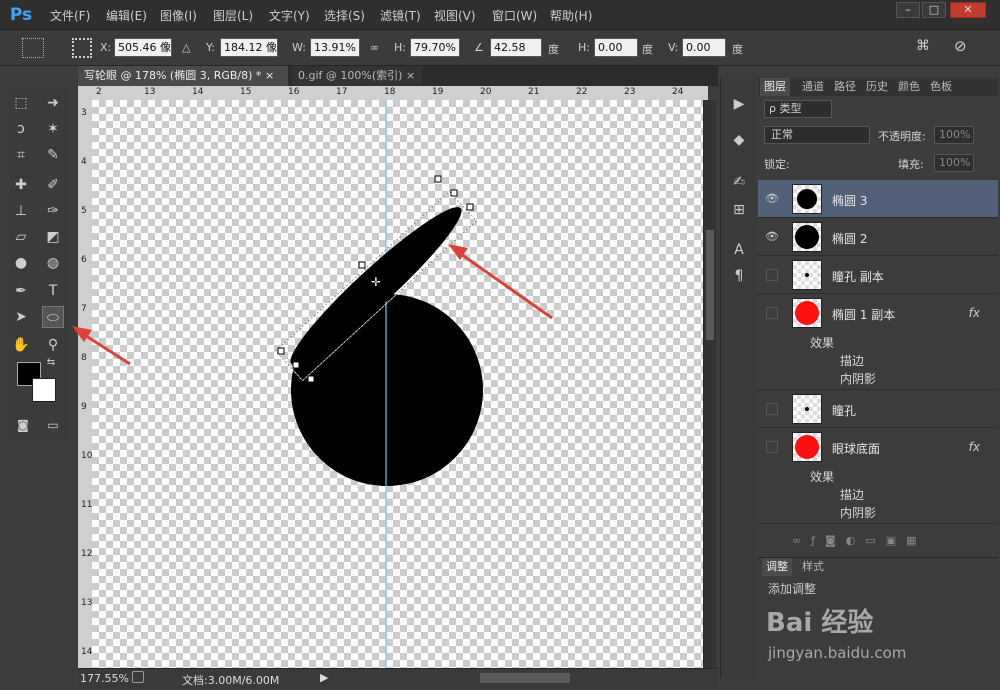 This screenshot has height=690, width=1000. Describe the element at coordinates (775, 87) in the screenshot. I see `tab-layers: 图层` at that location.